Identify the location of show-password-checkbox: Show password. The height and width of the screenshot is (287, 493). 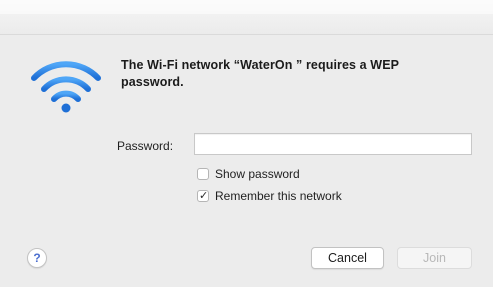
(248, 174).